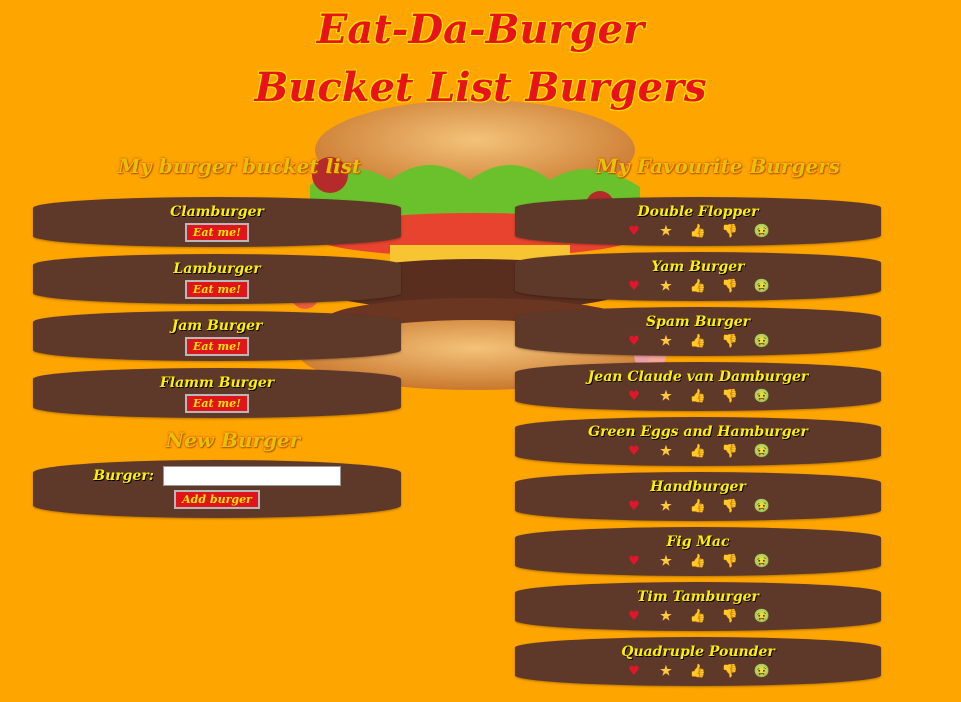  I want to click on bucket-item: Flamm Burger Eat me!, so click(217, 393).